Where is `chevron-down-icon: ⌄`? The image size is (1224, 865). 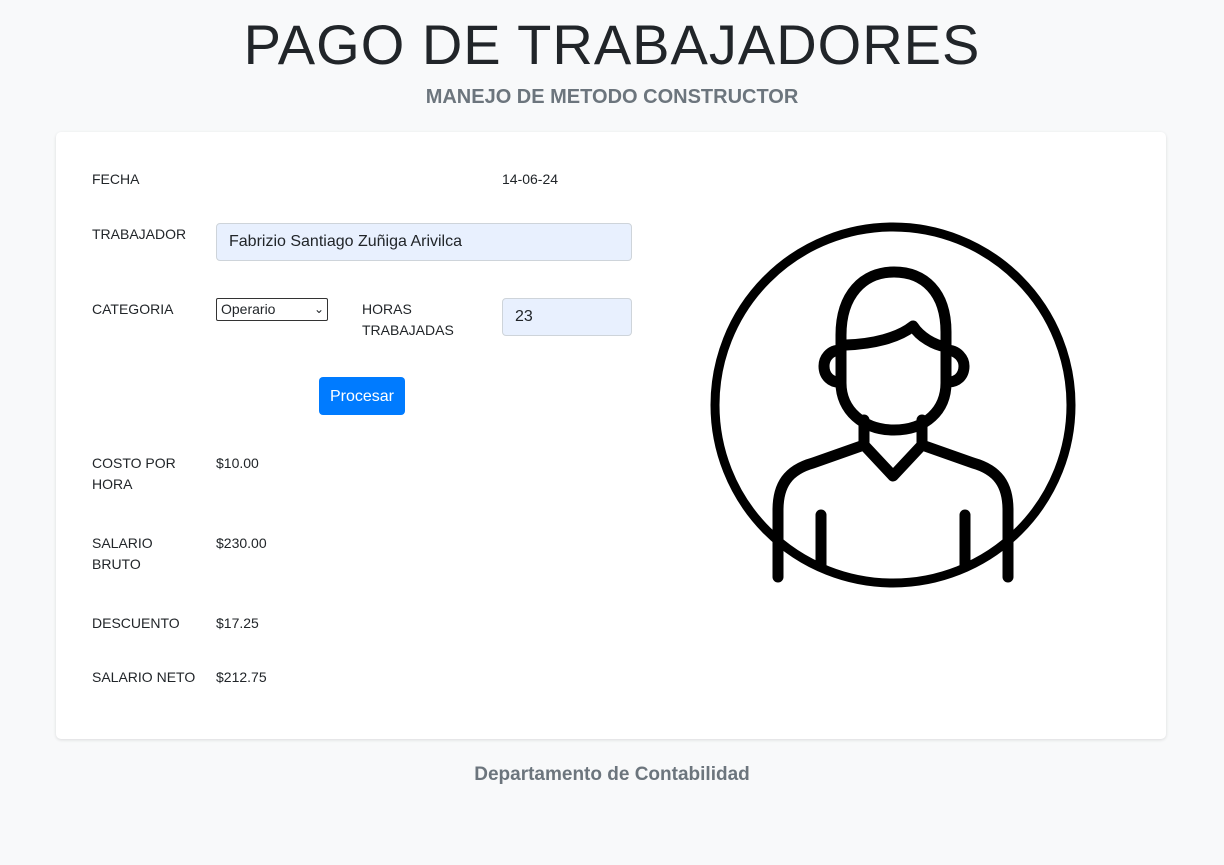
chevron-down-icon: ⌄ is located at coordinates (318, 309).